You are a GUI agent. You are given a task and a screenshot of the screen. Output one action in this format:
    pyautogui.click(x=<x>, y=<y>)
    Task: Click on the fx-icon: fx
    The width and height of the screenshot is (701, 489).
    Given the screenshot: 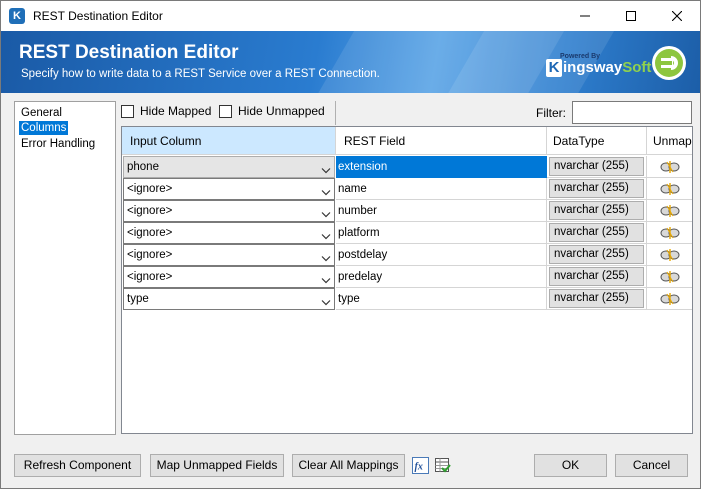 What is the action you would take?
    pyautogui.click(x=420, y=465)
    